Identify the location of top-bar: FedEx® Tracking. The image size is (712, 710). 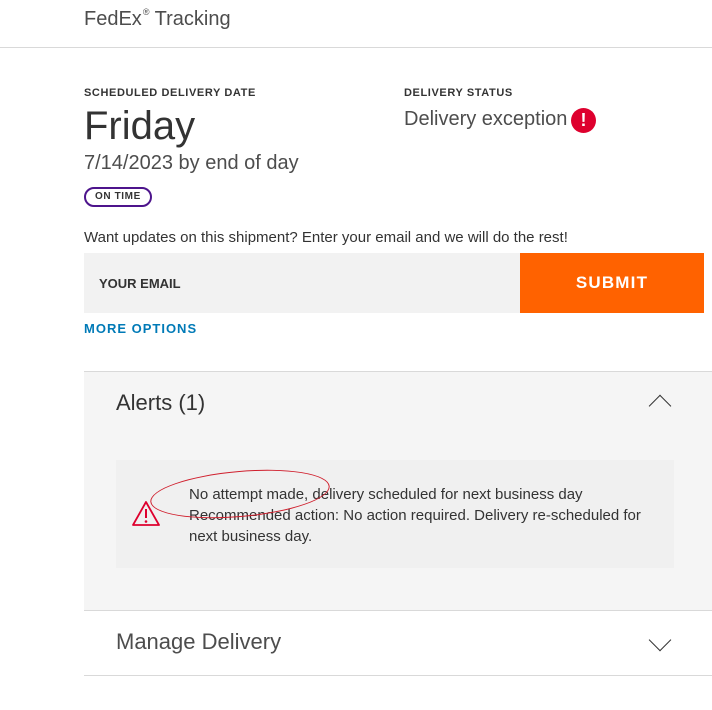
(356, 24).